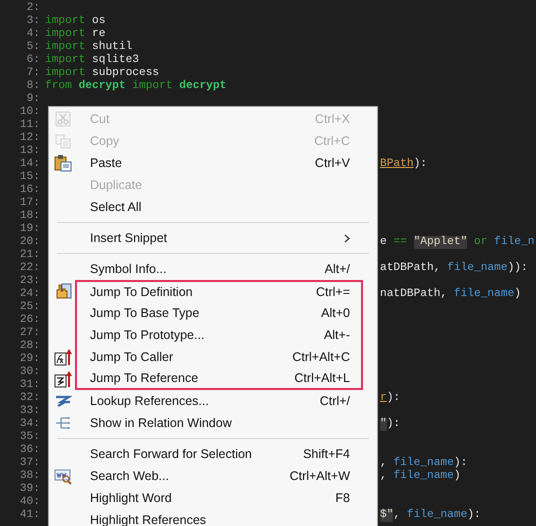 Image resolution: width=536 pixels, height=526 pixels. I want to click on line-number: 40:, so click(29, 502).